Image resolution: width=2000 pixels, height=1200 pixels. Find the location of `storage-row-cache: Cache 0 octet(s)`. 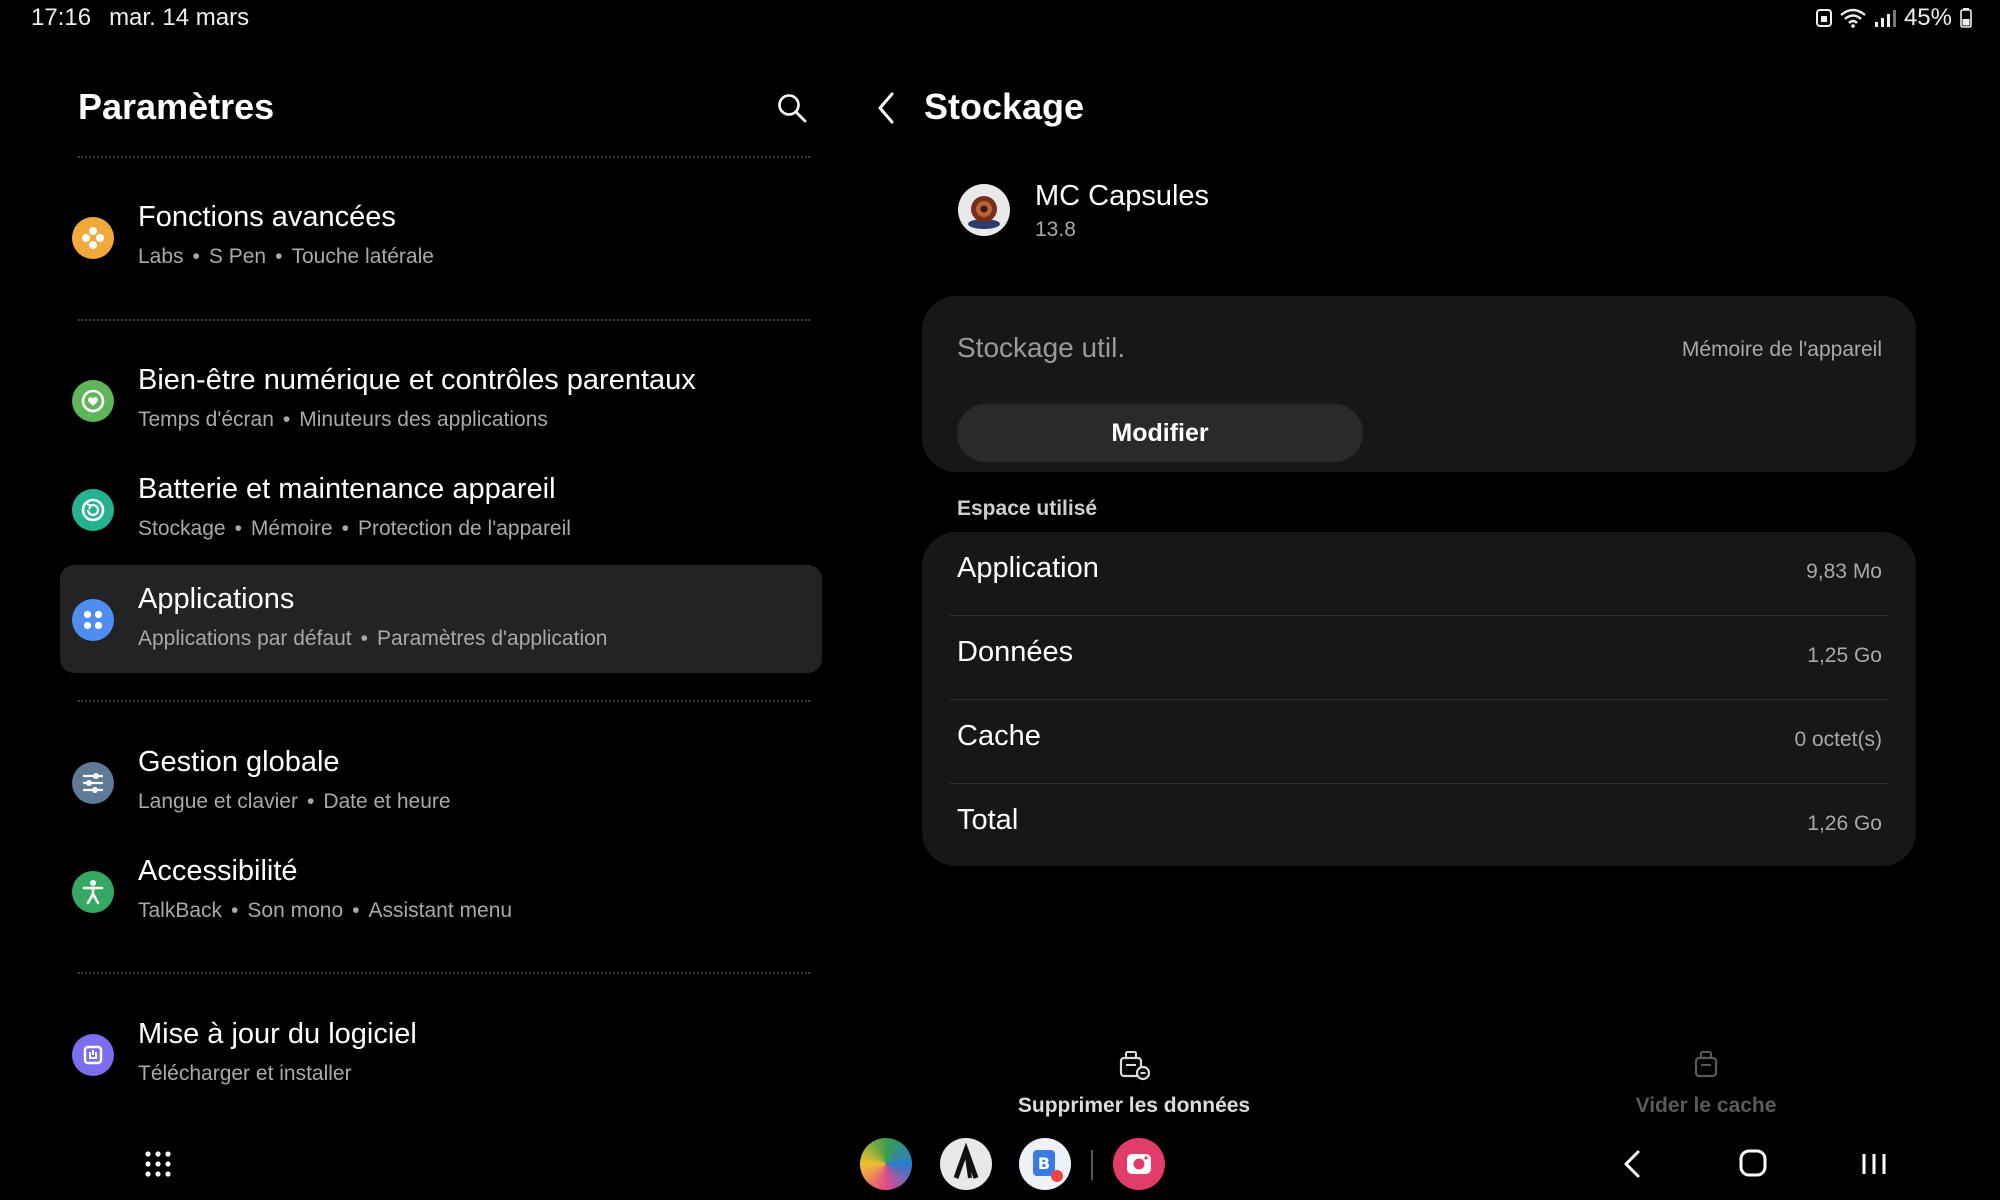

storage-row-cache: Cache 0 octet(s) is located at coordinates (1419, 742).